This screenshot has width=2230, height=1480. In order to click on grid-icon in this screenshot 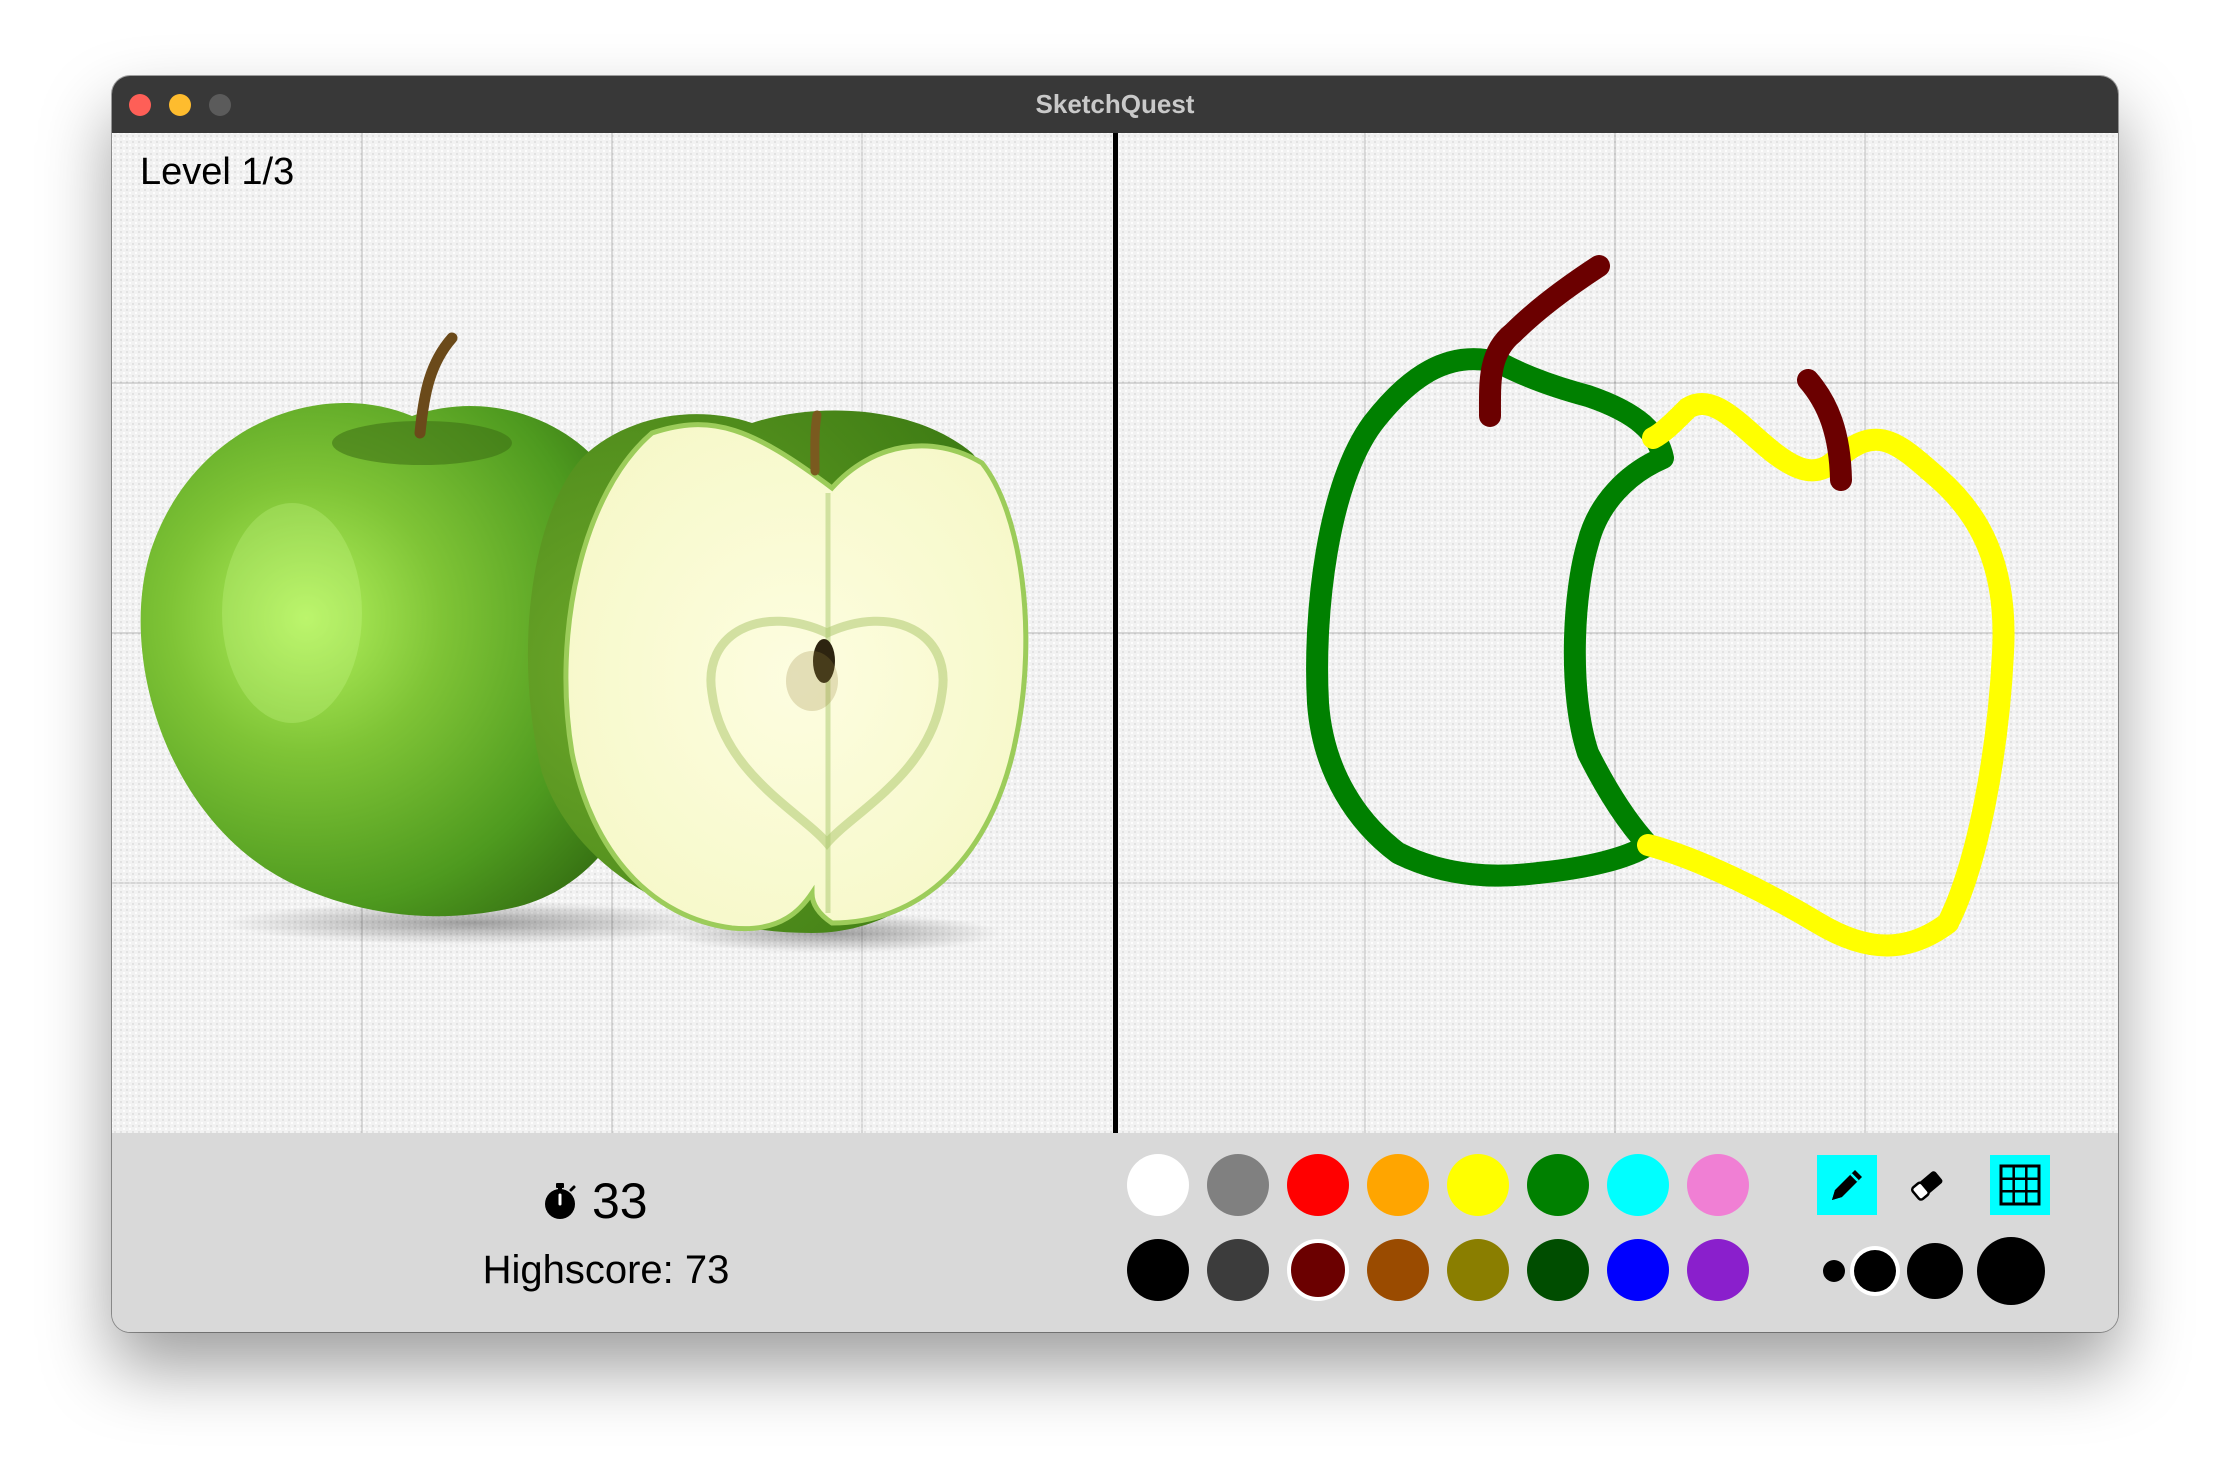, I will do `click(2020, 1185)`.